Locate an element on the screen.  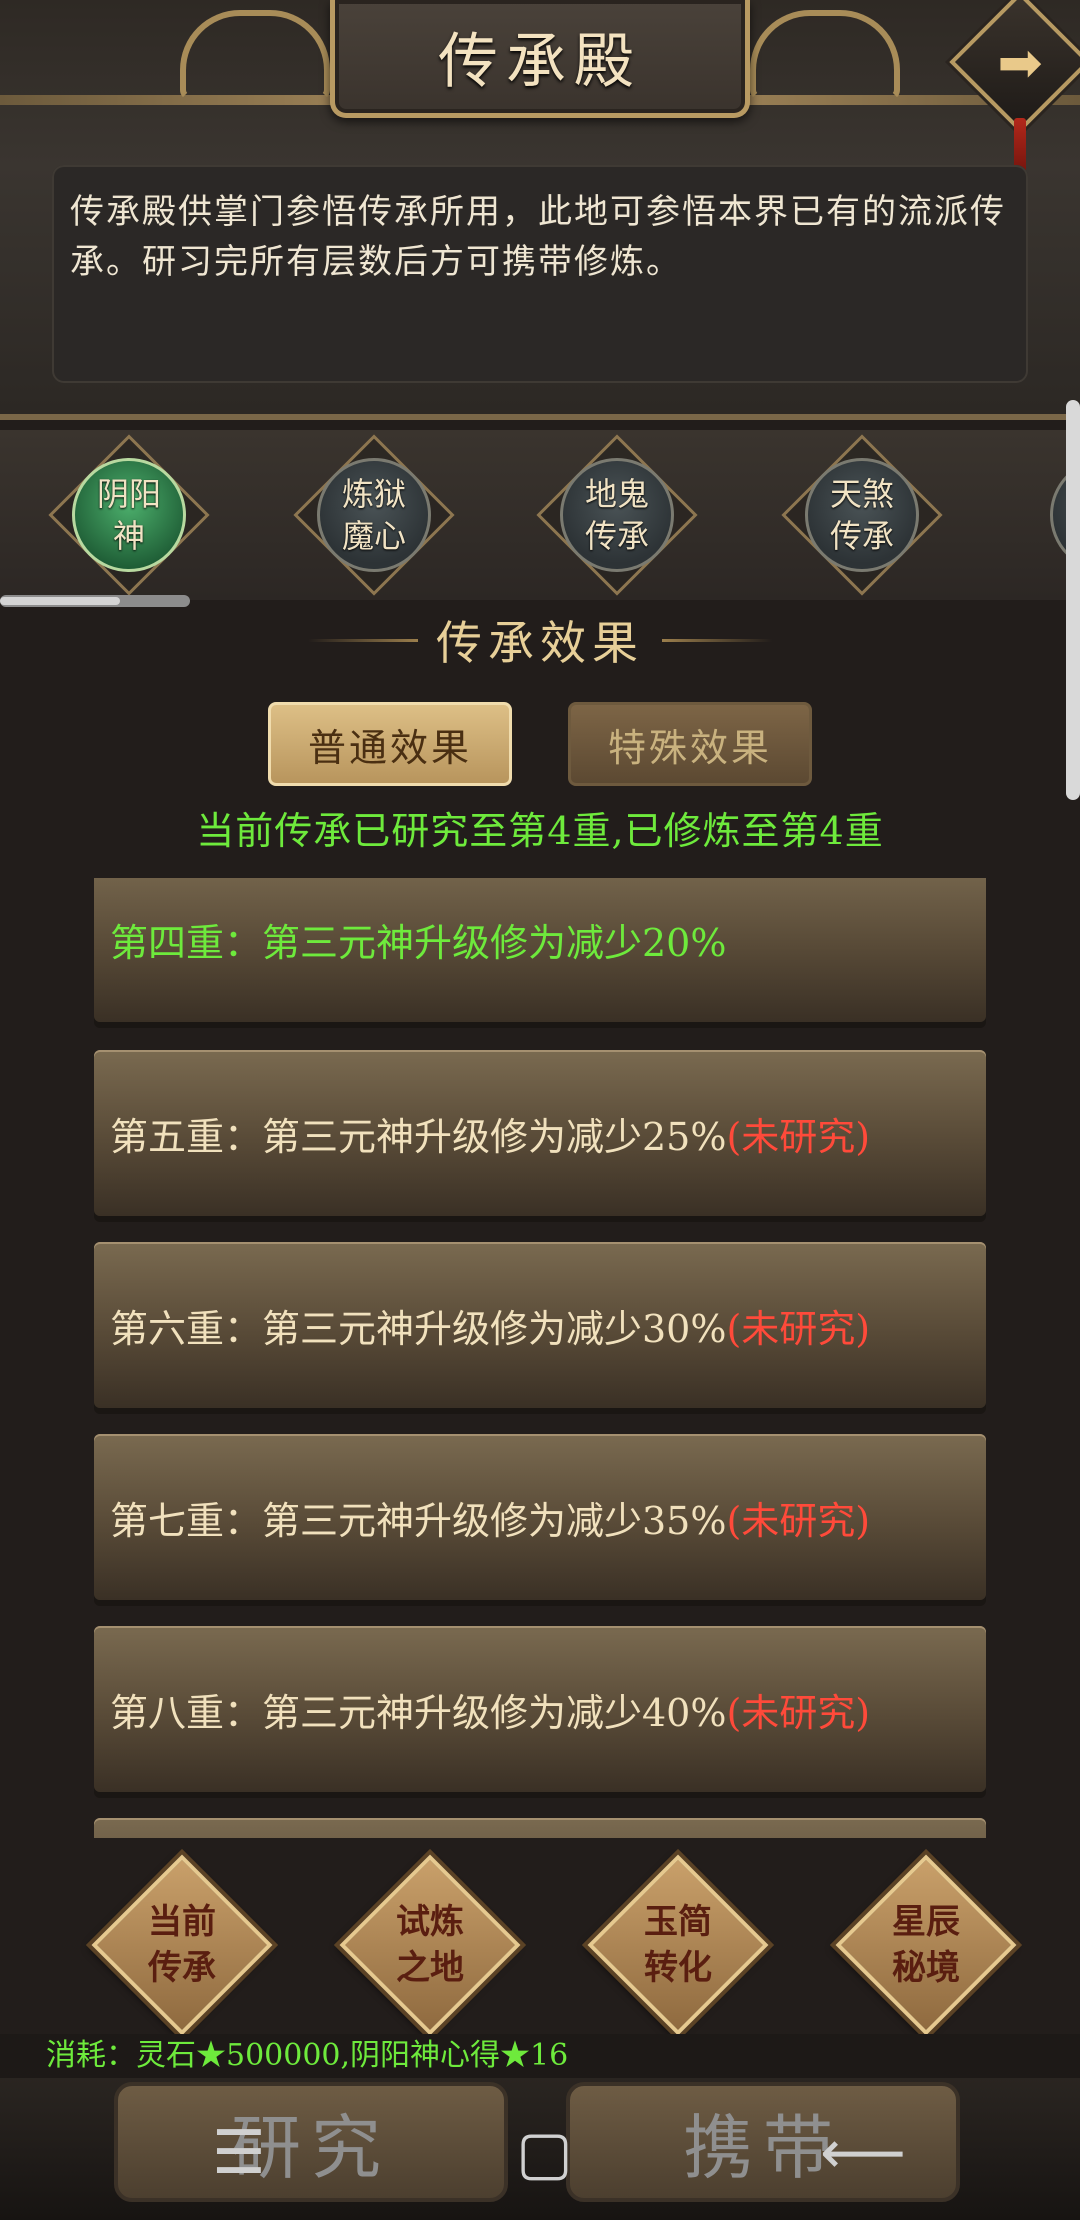
button-label: 星辰 秘境 is located at coordinates (926, 1945).